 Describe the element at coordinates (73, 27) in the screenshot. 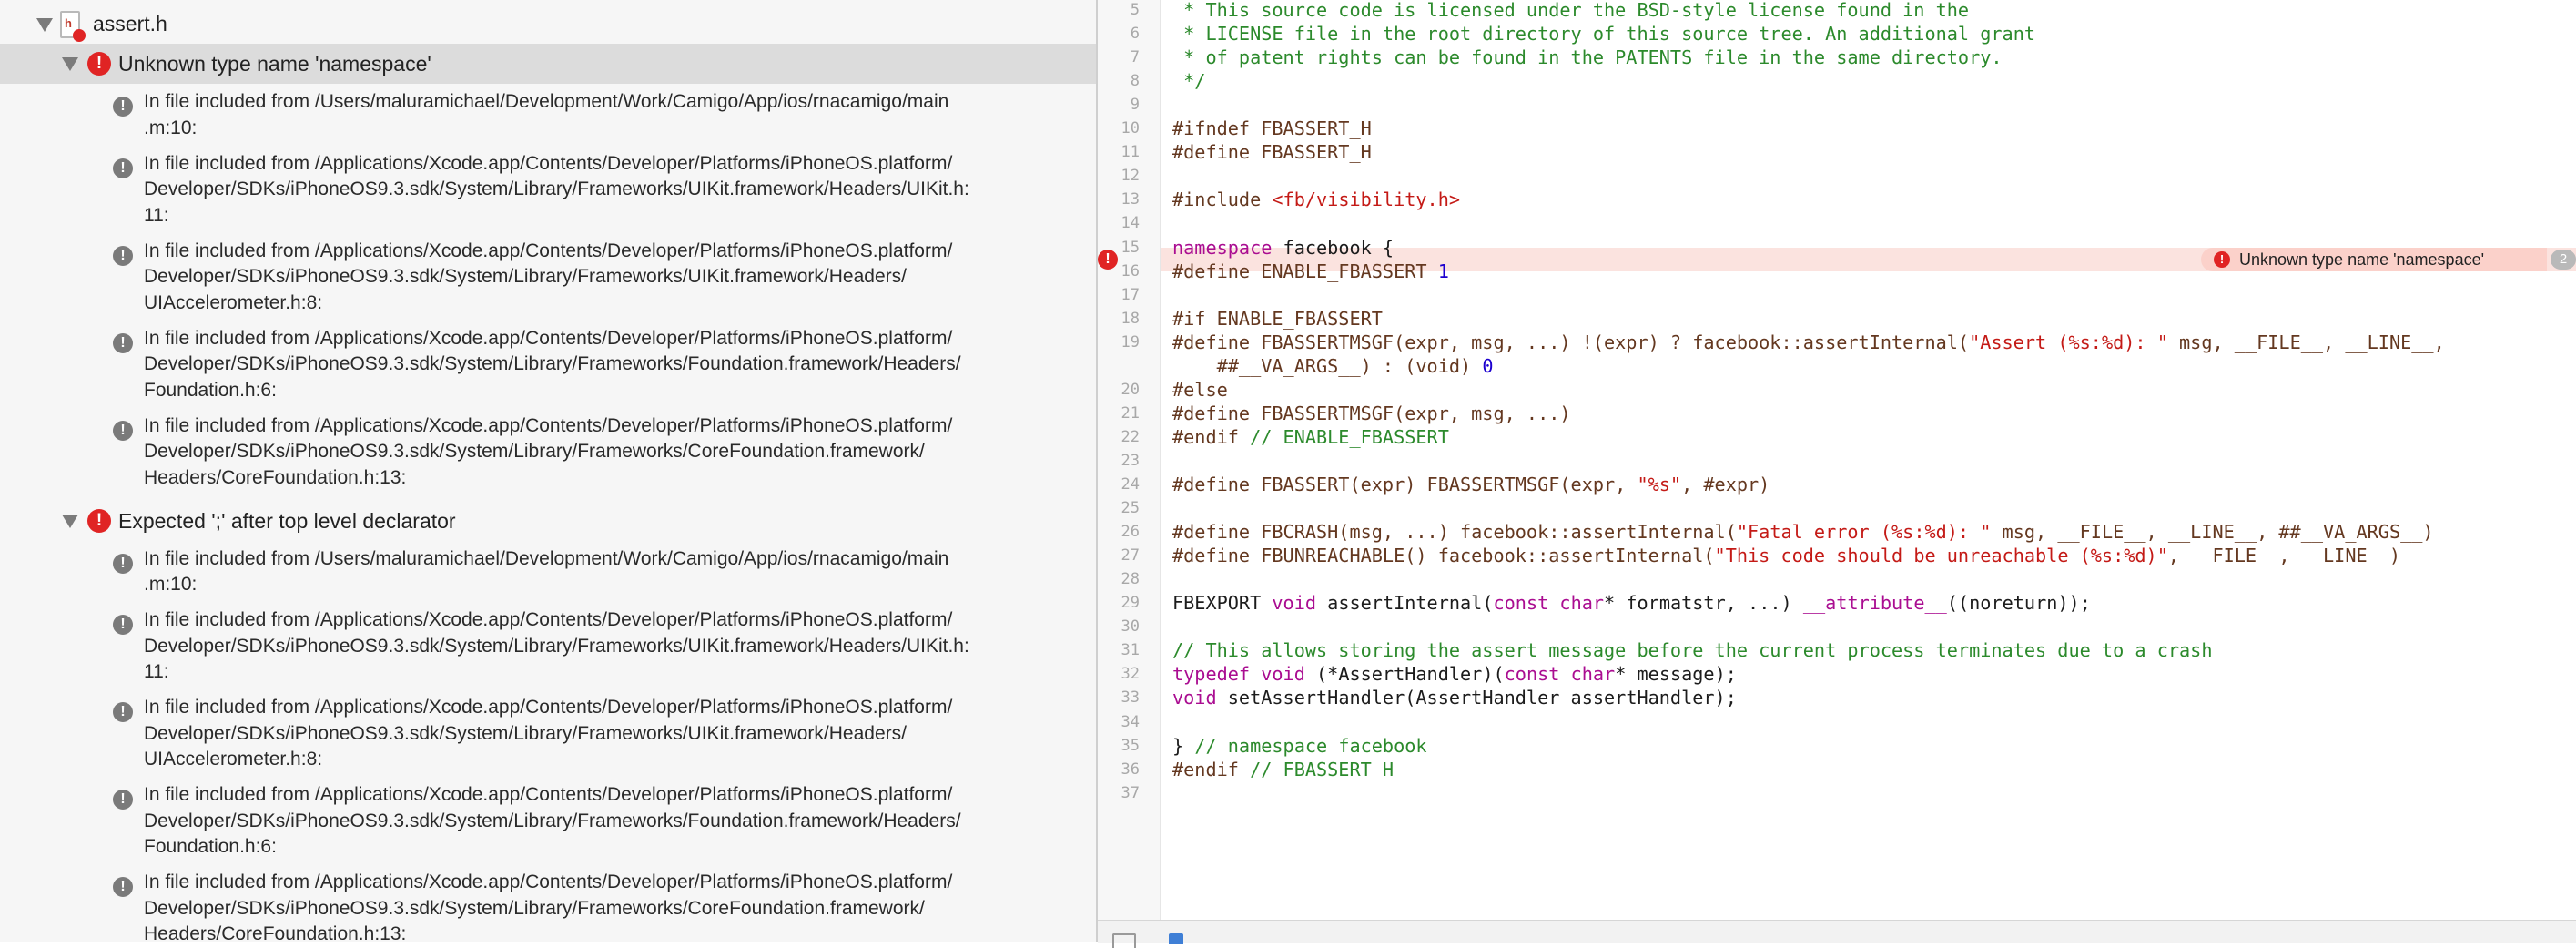

I see `header-file-icon: h` at that location.